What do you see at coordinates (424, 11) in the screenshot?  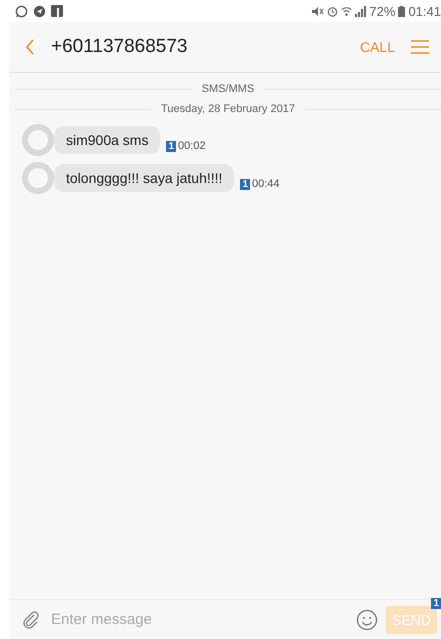 I see `clock: 01:41` at bounding box center [424, 11].